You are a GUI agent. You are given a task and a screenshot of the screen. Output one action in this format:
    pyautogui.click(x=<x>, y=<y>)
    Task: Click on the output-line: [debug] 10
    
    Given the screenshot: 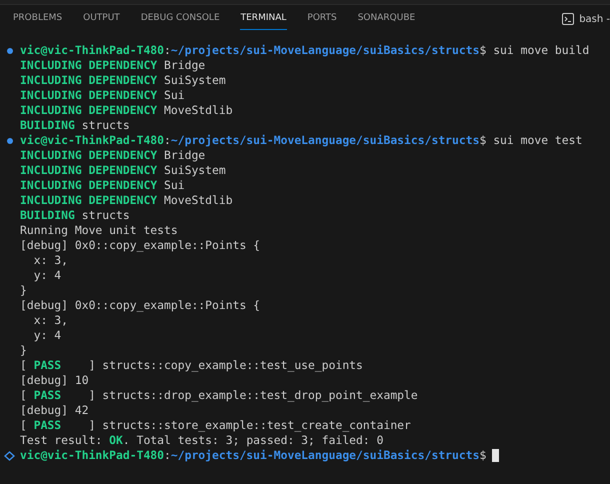 What is the action you would take?
    pyautogui.click(x=54, y=380)
    